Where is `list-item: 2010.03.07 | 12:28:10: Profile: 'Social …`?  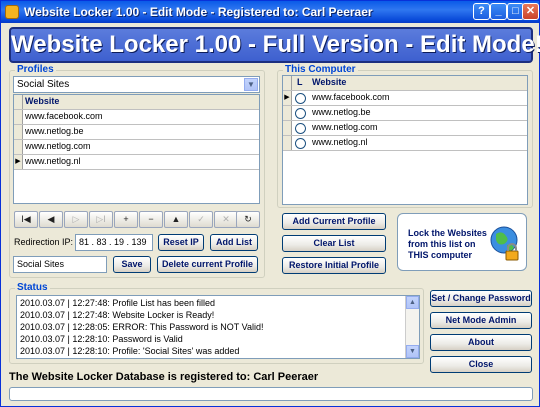 list-item: 2010.03.07 | 12:28:10: Profile: 'Social … is located at coordinates (130, 351).